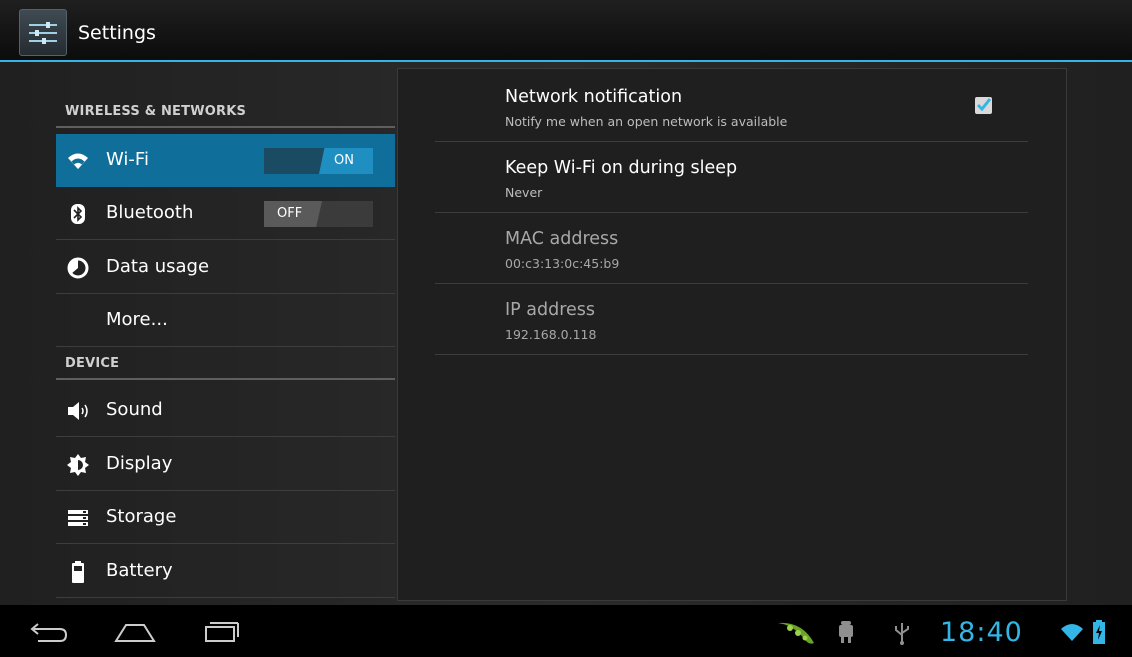 The width and height of the screenshot is (1132, 657). Describe the element at coordinates (225, 160) in the screenshot. I see `sidebar-item-wifi: Wi-Fi ON` at that location.